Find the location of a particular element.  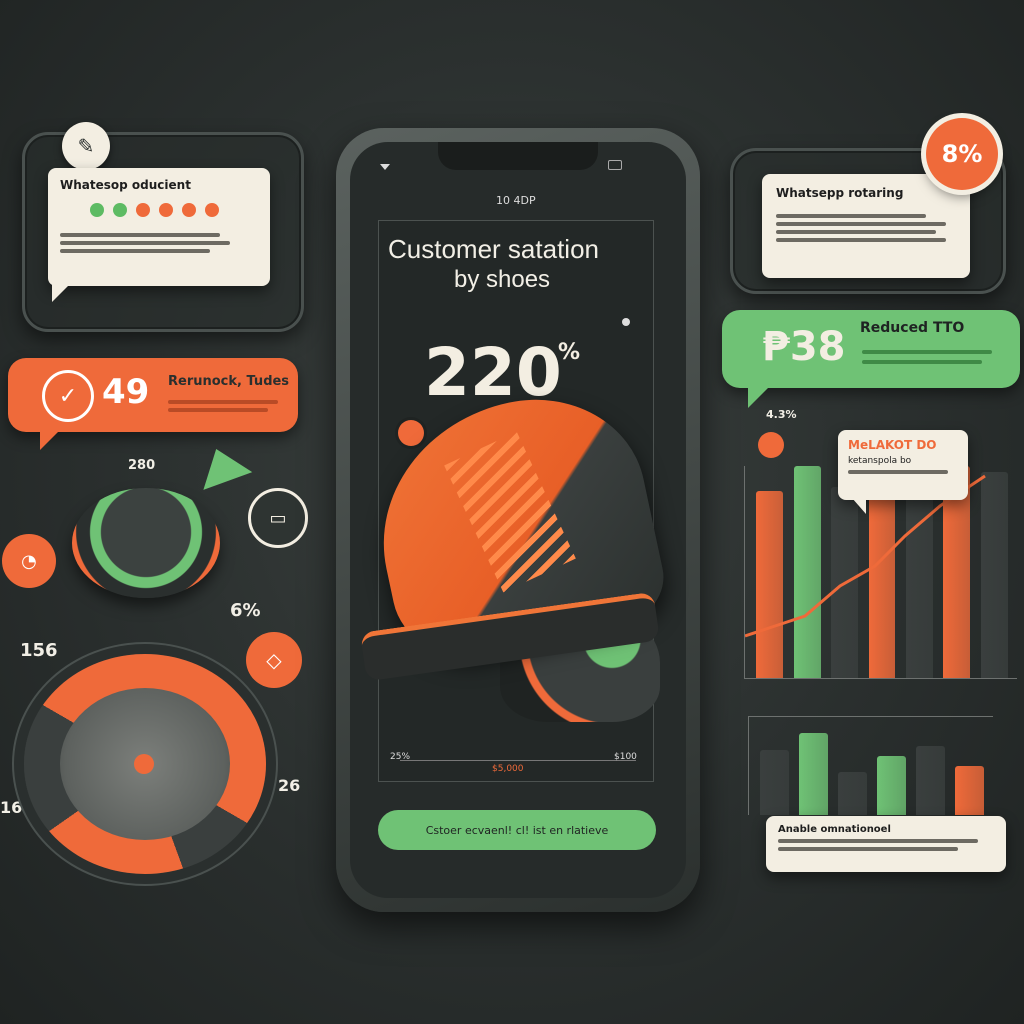

gauge-hub is located at coordinates (144, 764).